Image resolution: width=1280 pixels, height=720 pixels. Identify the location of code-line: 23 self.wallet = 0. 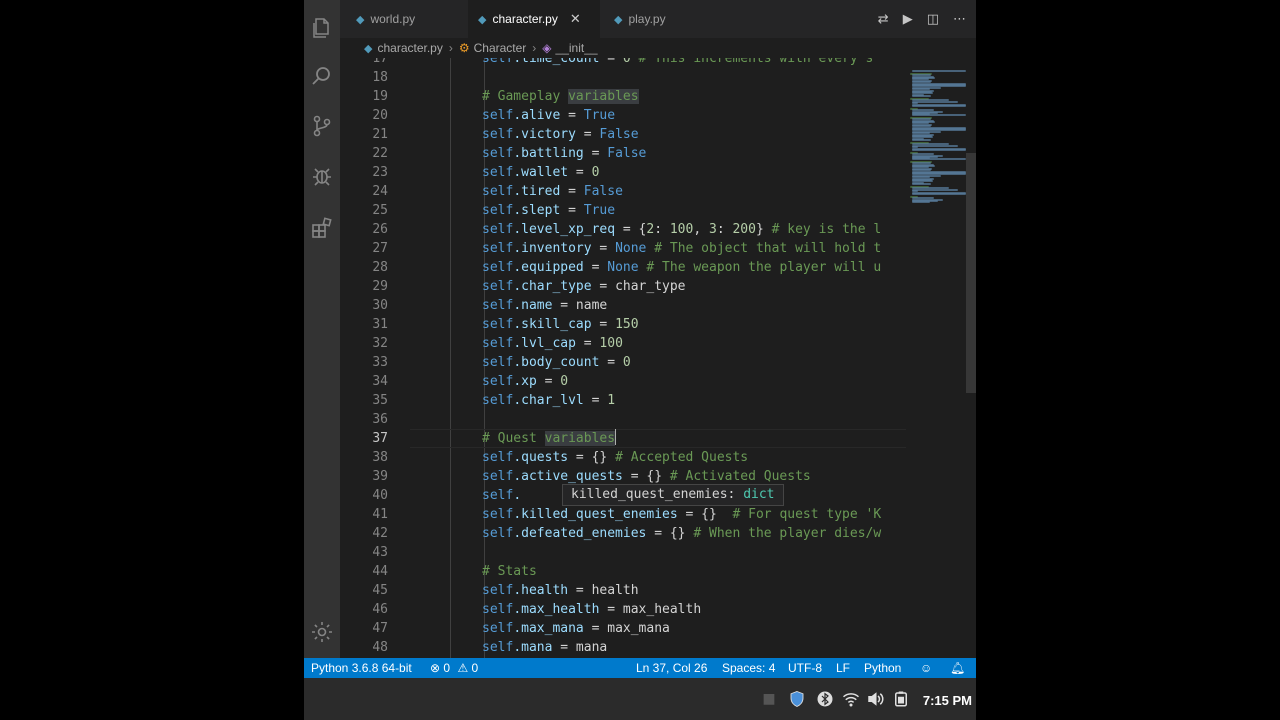
(623, 172).